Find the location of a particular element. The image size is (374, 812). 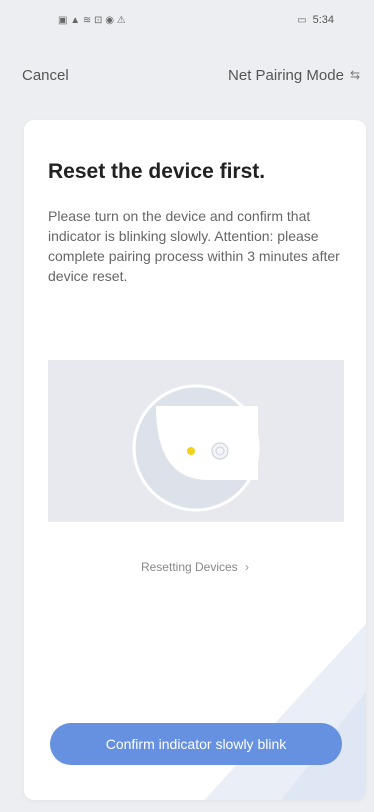

resetting-devices-label: Resetting Devices is located at coordinates (189, 567).